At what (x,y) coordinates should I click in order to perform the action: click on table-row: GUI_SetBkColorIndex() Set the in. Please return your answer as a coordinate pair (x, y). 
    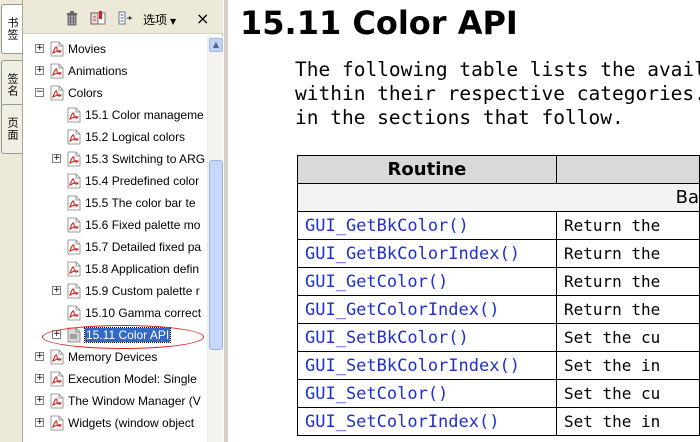
    Looking at the image, I should click on (498, 365).